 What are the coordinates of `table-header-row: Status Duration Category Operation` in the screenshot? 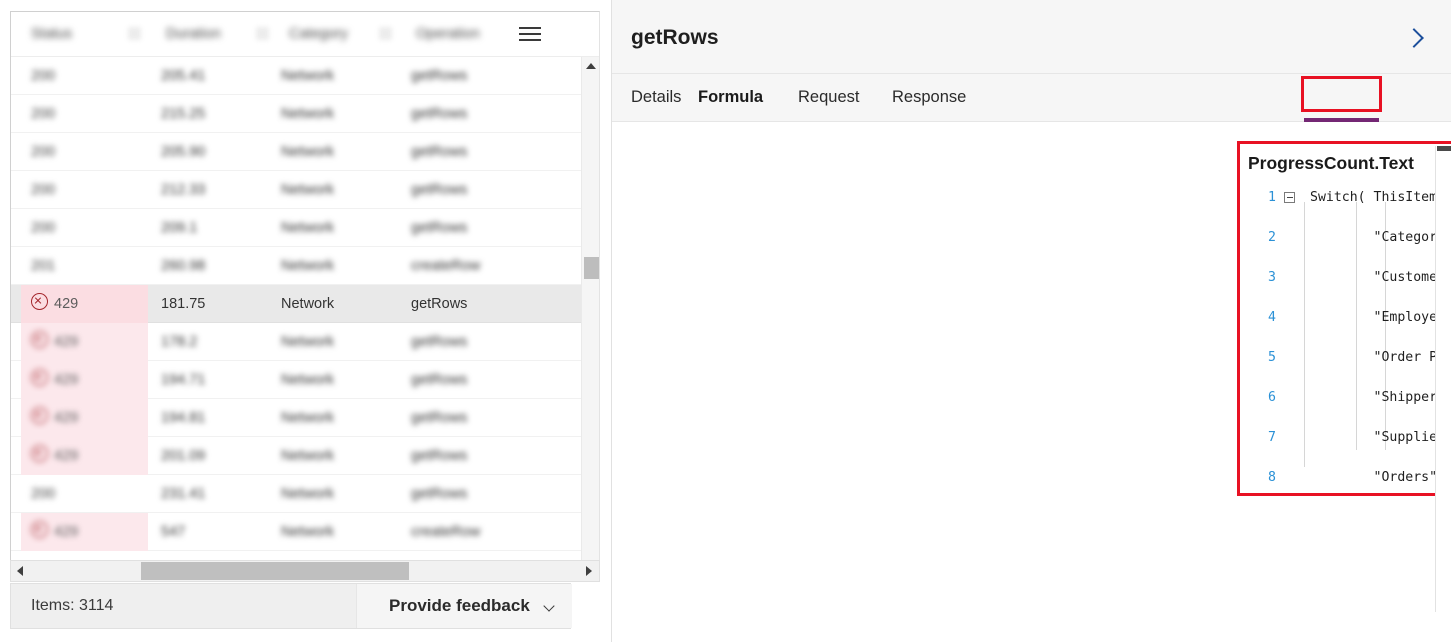 It's located at (305, 34).